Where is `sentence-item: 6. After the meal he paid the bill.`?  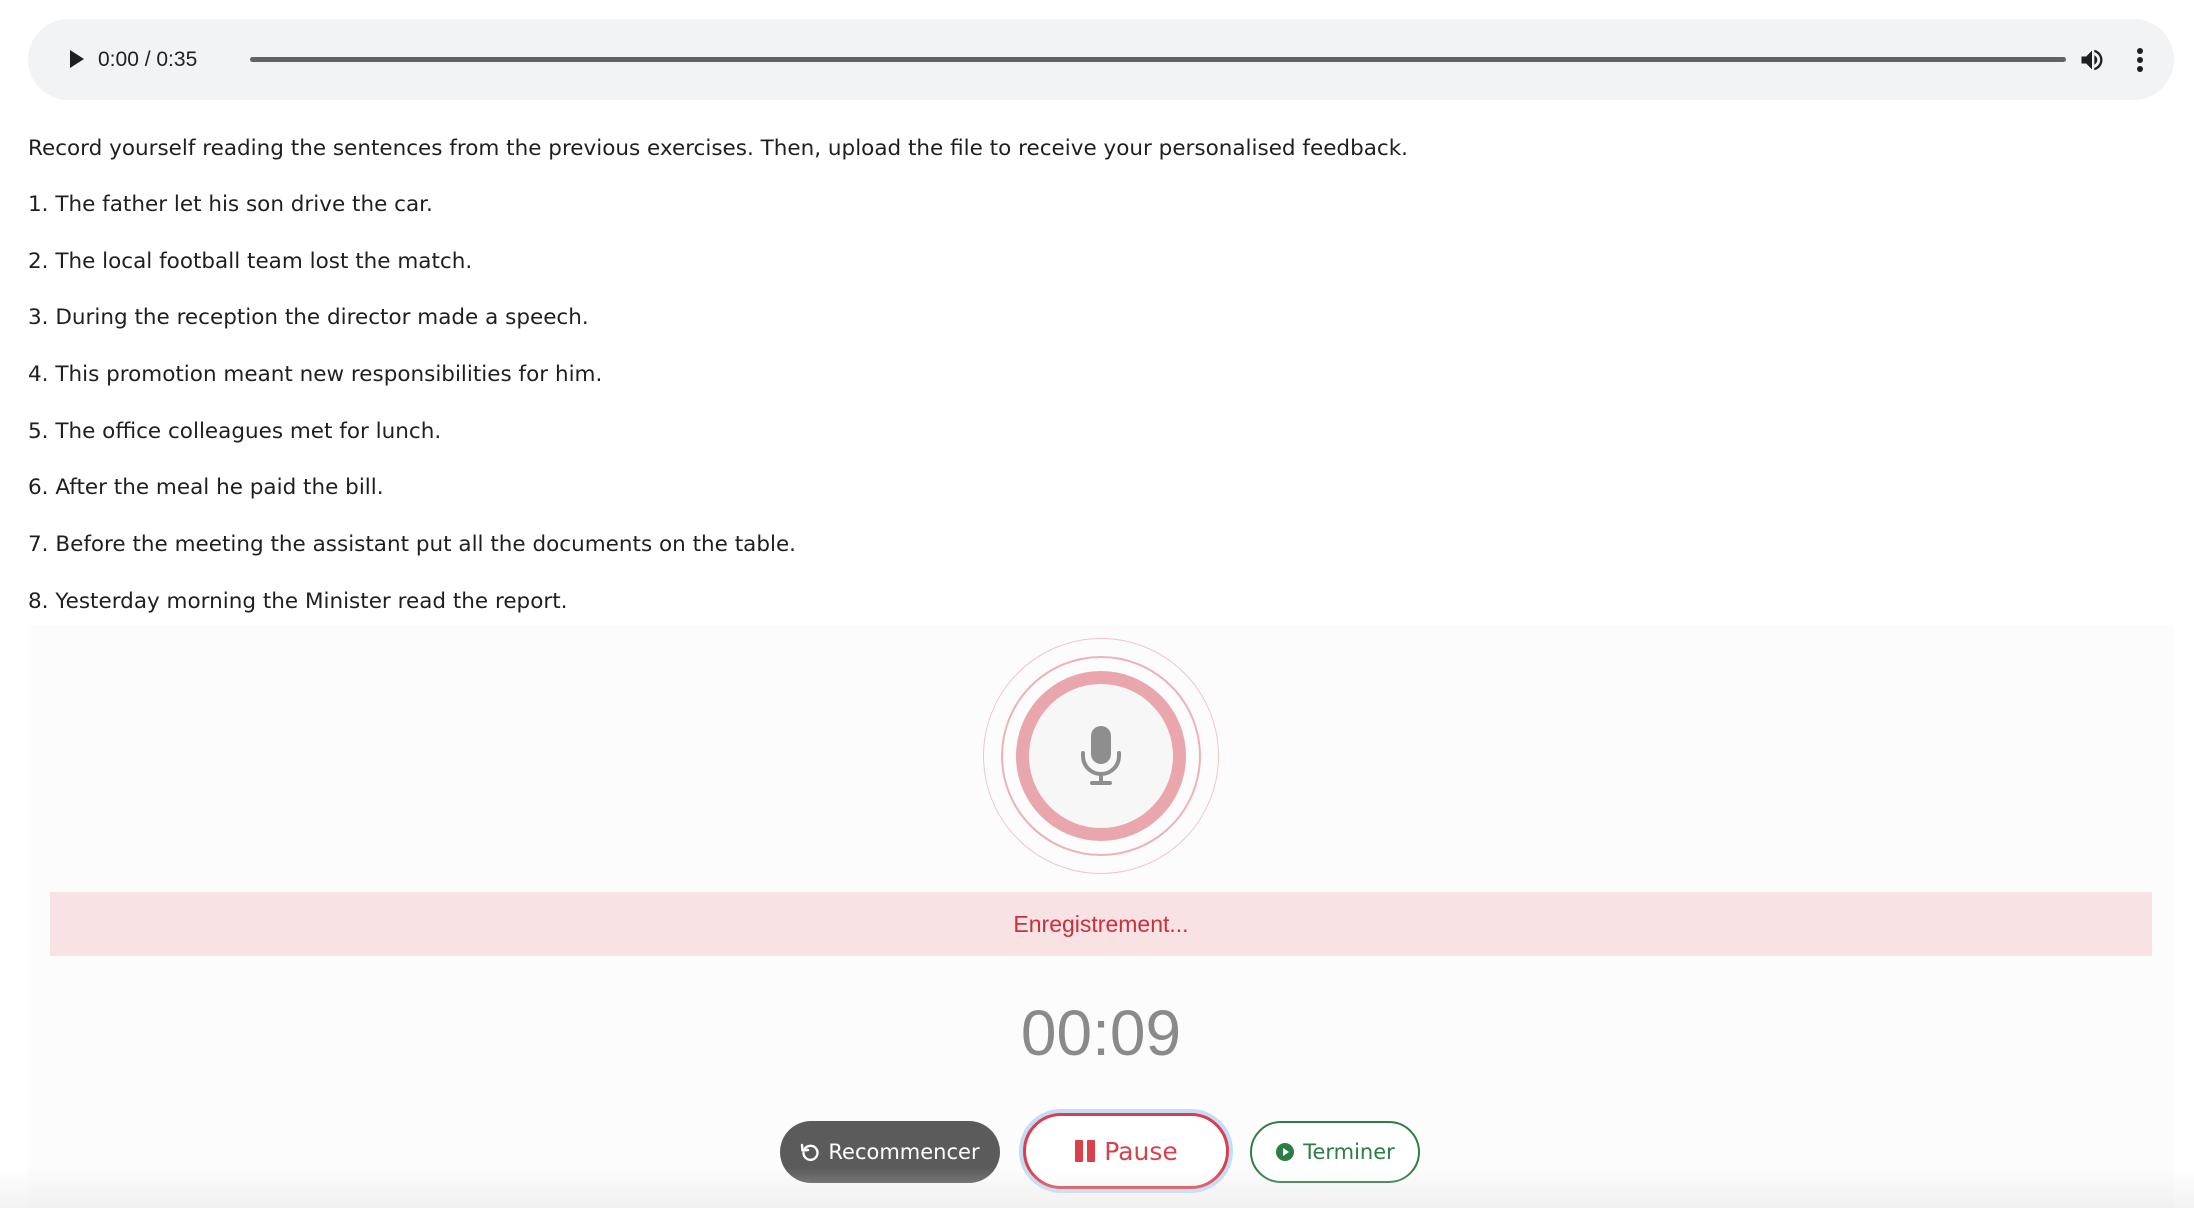 sentence-item: 6. After the meal he paid the bill. is located at coordinates (206, 488).